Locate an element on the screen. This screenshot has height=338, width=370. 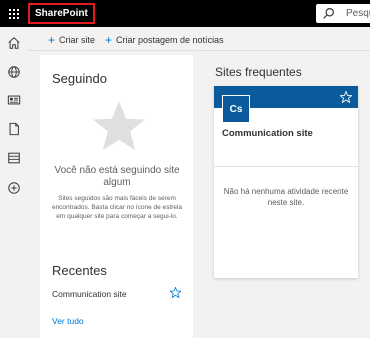
following-heading: Seguindo is located at coordinates (79, 78).